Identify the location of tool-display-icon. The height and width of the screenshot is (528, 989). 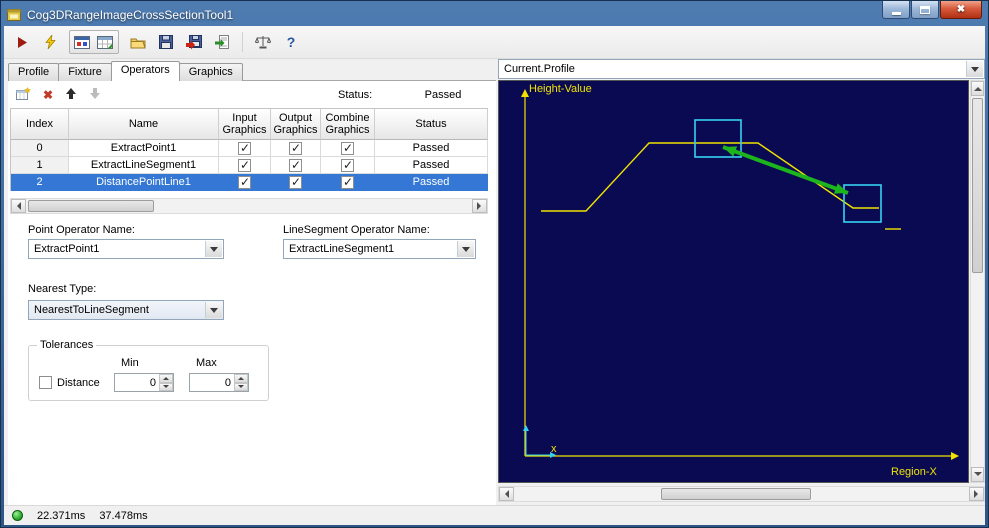
(82, 42).